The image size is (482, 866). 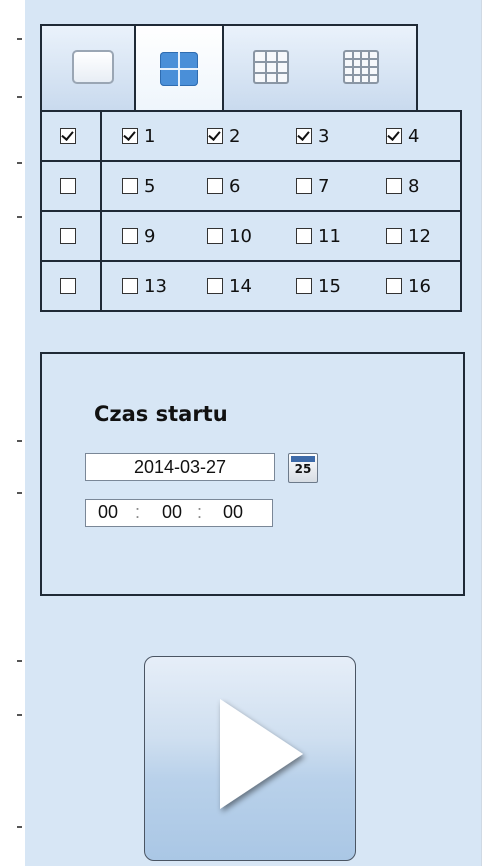 What do you see at coordinates (150, 186) in the screenshot?
I see `channel-label: 5` at bounding box center [150, 186].